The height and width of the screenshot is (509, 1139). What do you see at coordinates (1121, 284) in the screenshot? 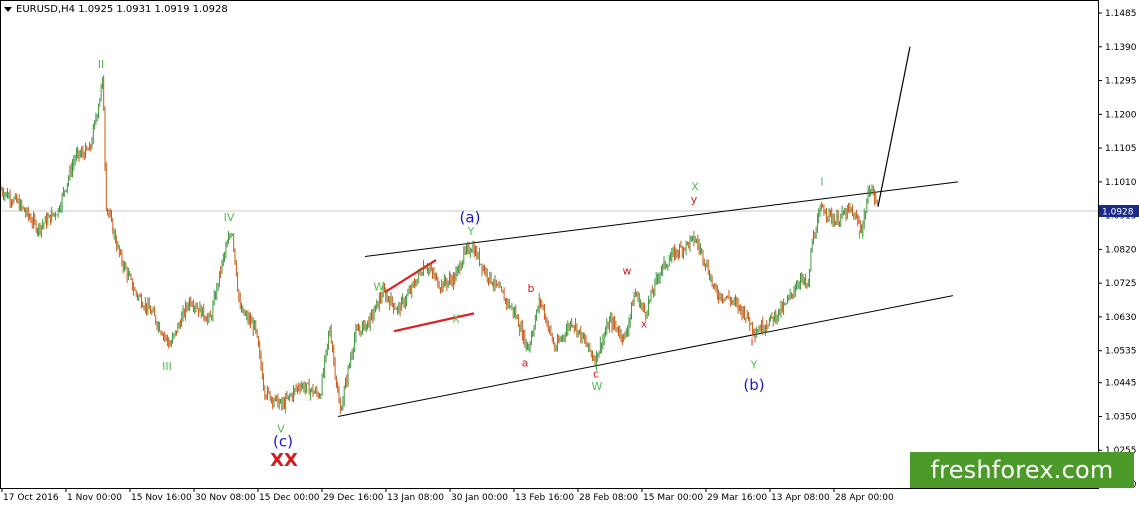
I see `y-tick-label: 1.0725` at bounding box center [1121, 284].